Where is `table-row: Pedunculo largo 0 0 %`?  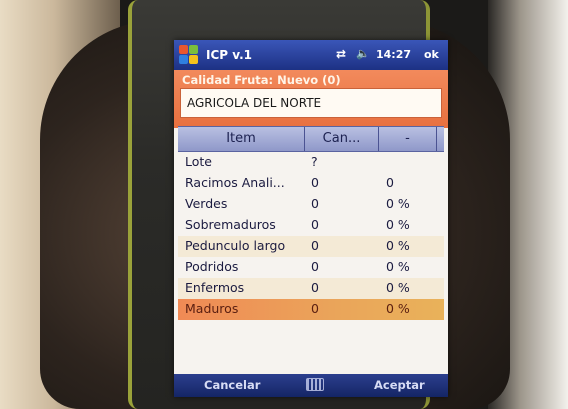
table-row: Pedunculo largo 0 0 % is located at coordinates (311, 246).